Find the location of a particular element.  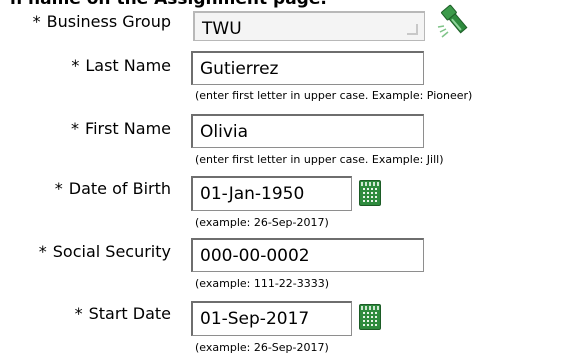

business-group-value: TWU is located at coordinates (222, 29).